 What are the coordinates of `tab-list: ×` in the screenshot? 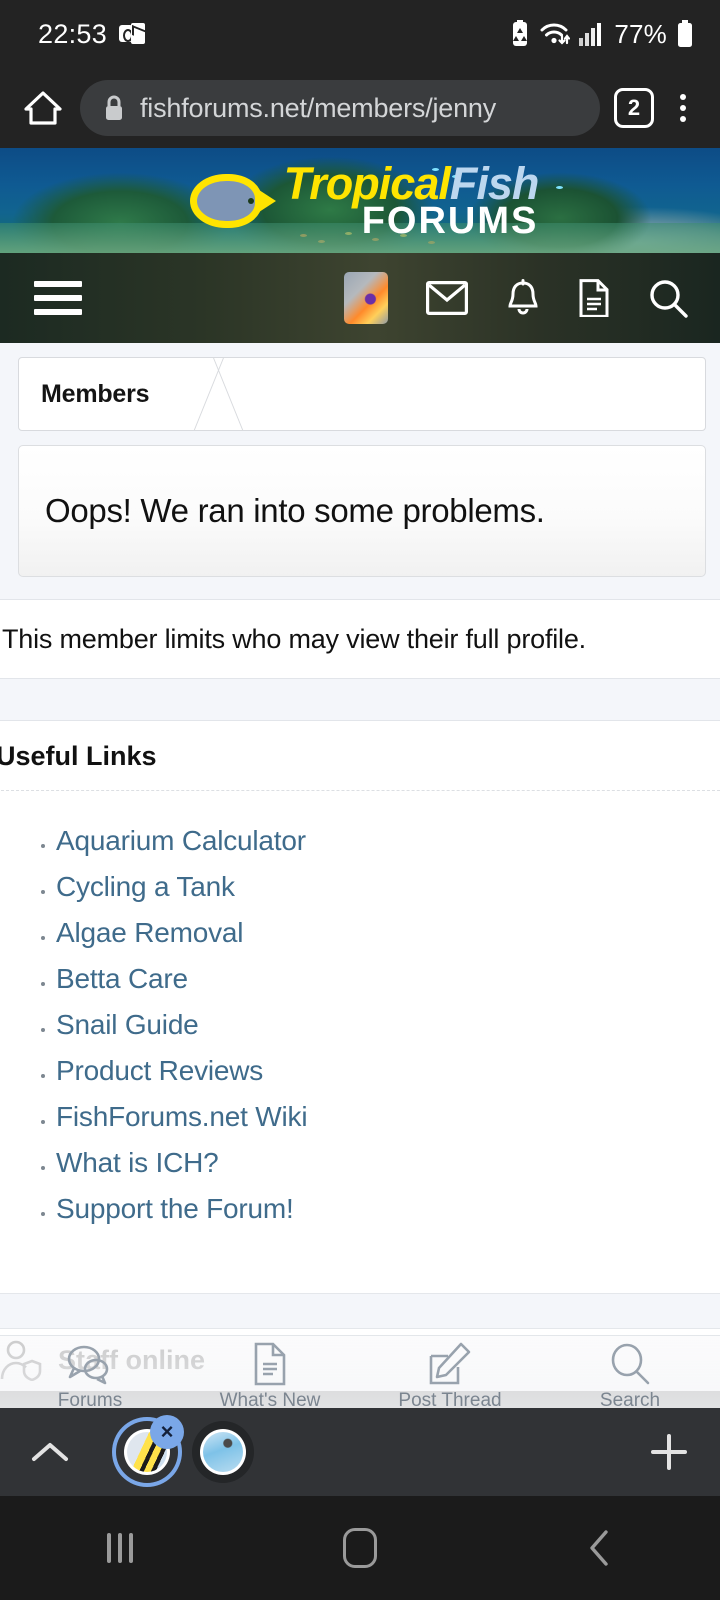 It's located at (185, 1449).